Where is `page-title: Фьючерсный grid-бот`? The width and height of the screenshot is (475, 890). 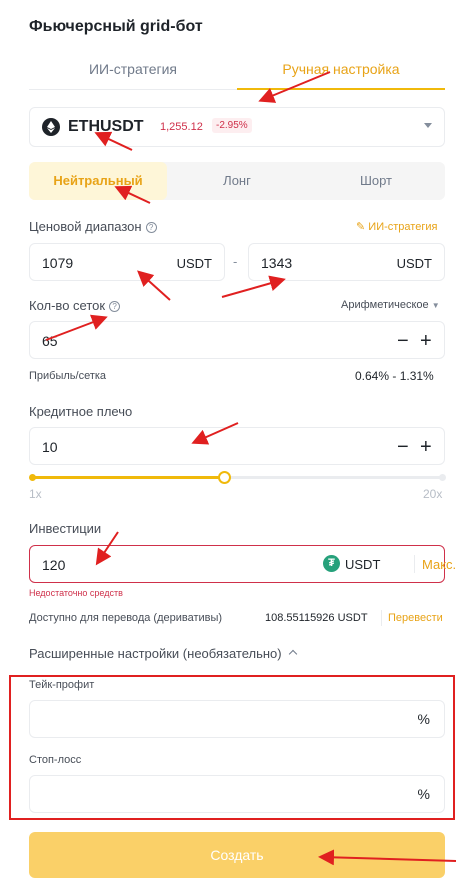 page-title: Фьючерсный grid-бот is located at coordinates (116, 26).